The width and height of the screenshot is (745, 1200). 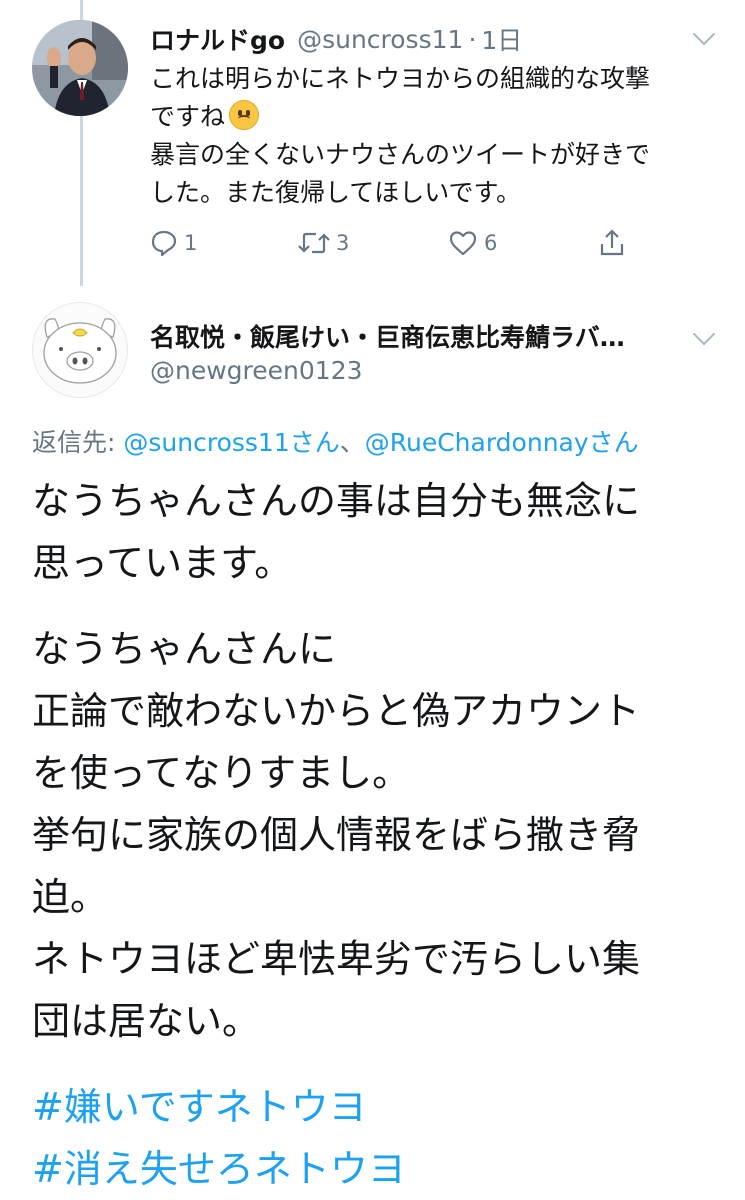 I want to click on tweet-text-line: 暴言の全くないナウさんのツイートが好きで, so click(x=400, y=154).